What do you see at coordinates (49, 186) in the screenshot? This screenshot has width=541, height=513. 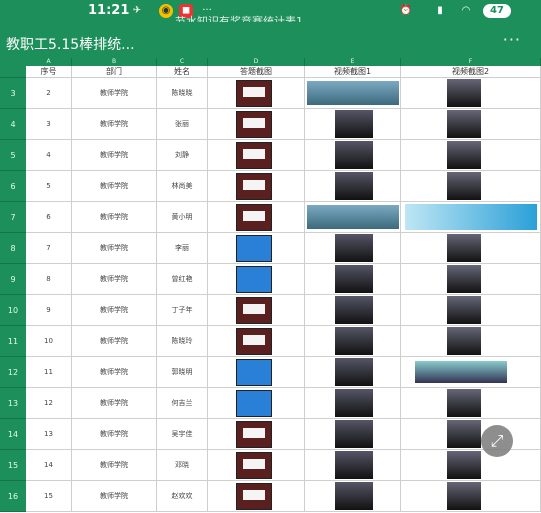 I see `table-cell: 5` at bounding box center [49, 186].